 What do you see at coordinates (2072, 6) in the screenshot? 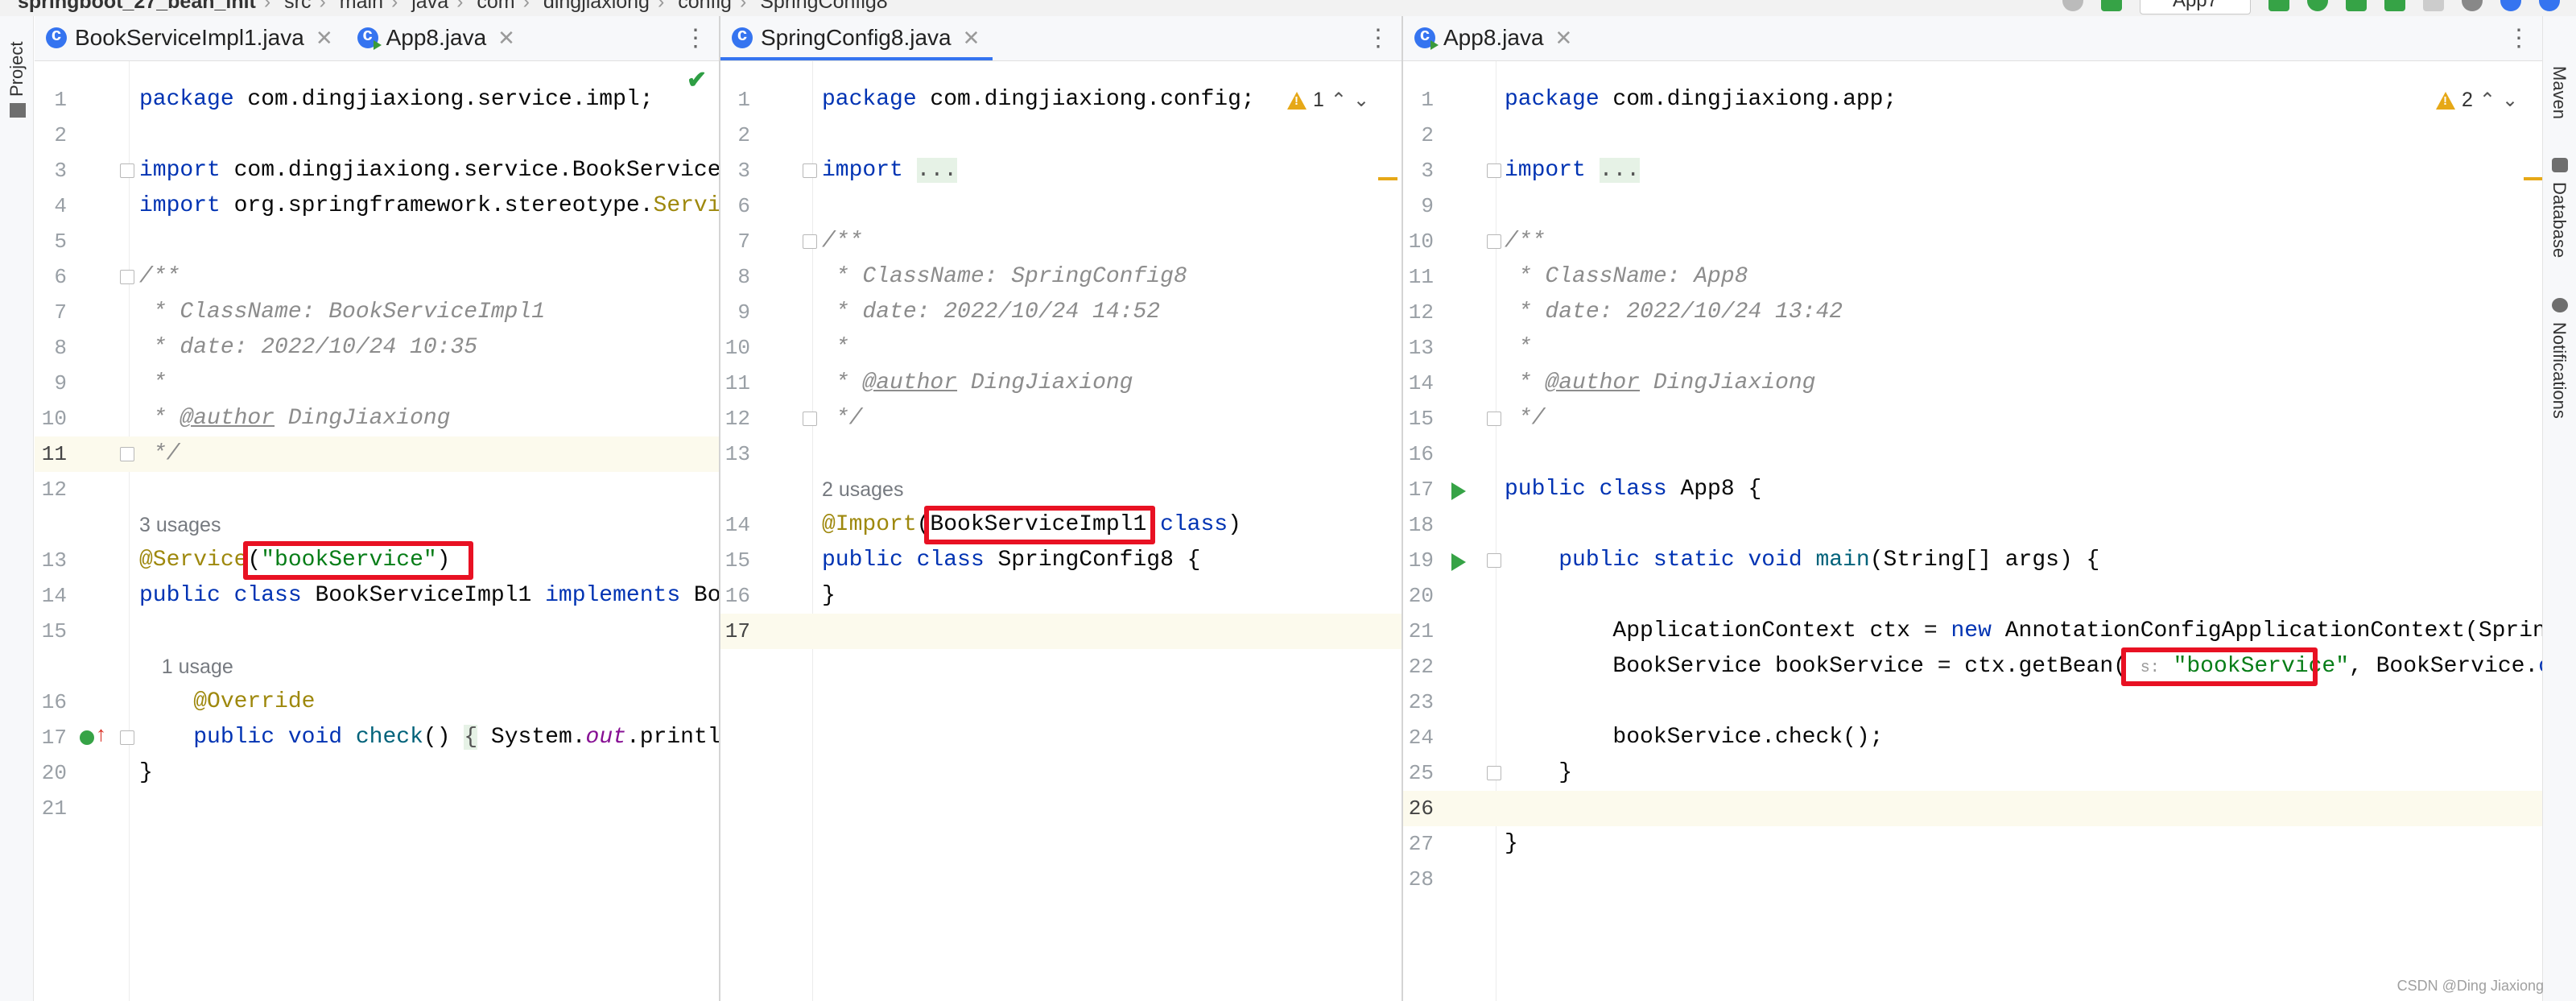
I see `account-icon` at bounding box center [2072, 6].